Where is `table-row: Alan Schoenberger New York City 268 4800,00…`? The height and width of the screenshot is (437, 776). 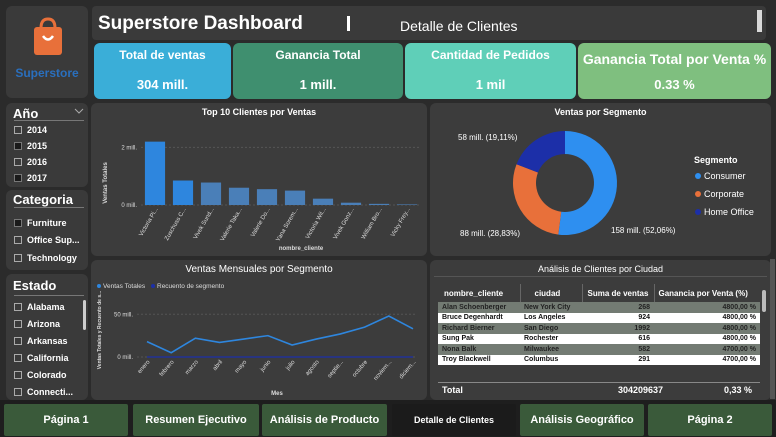
table-row: Alan Schoenberger New York City 268 4800,00… is located at coordinates (599, 307).